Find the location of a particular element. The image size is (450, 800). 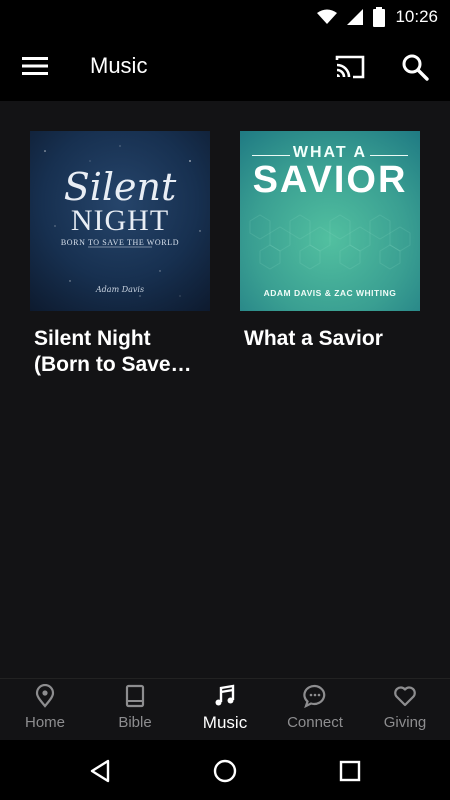

cast-icon is located at coordinates (350, 67).